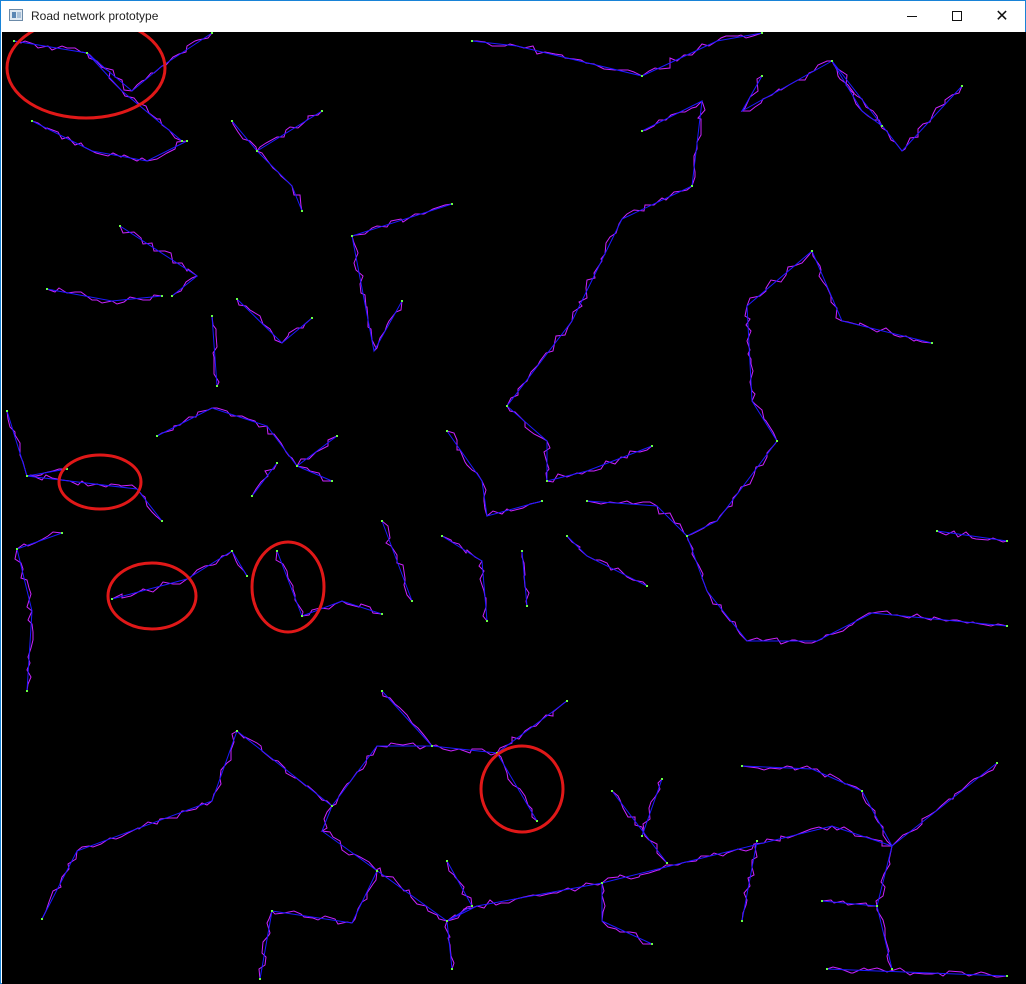  I want to click on minimize-icon, so click(912, 16).